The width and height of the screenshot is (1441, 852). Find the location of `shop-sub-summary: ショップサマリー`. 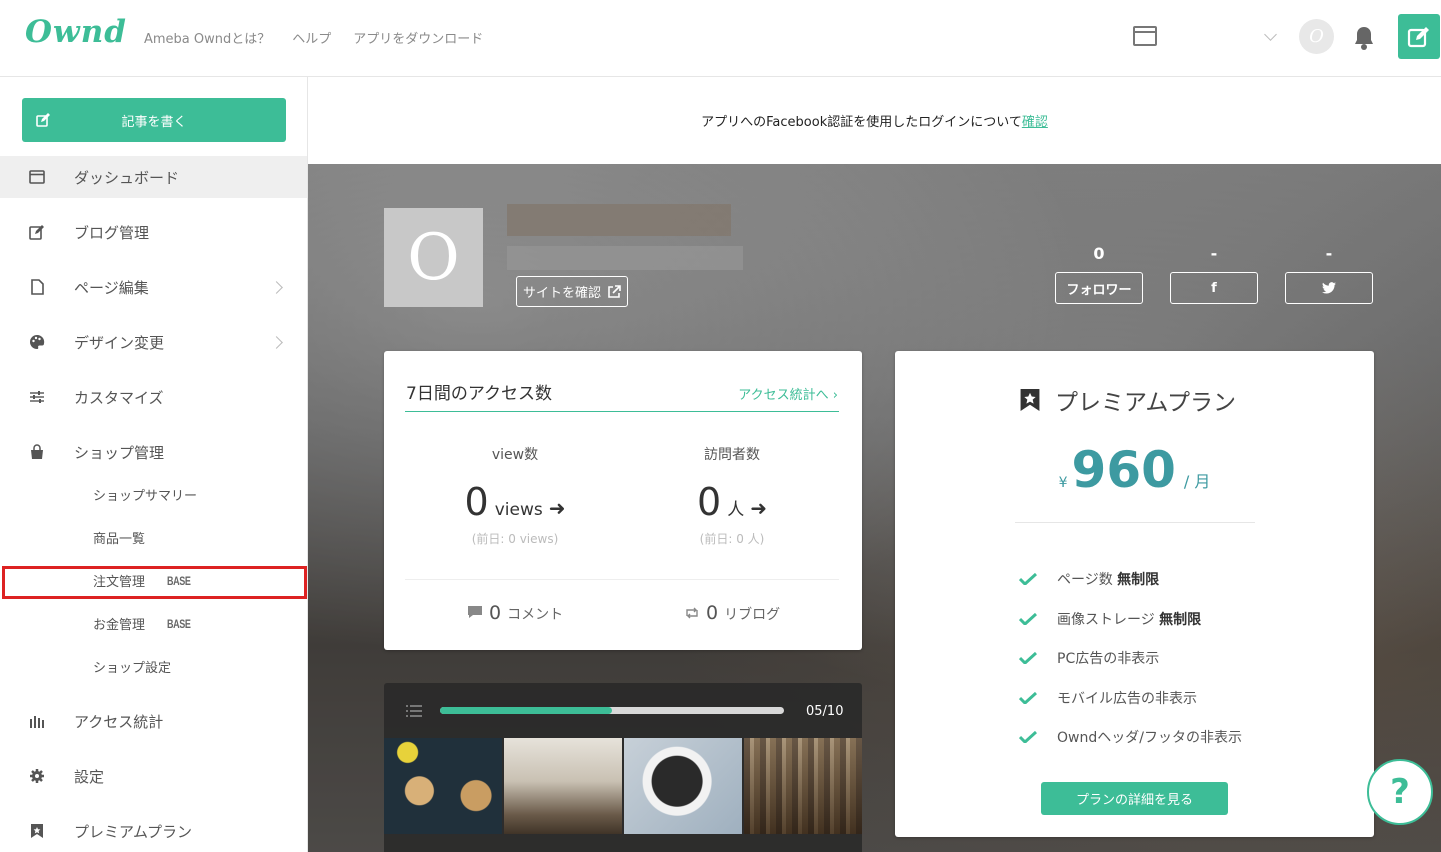

shop-sub-summary: ショップサマリー is located at coordinates (145, 494).